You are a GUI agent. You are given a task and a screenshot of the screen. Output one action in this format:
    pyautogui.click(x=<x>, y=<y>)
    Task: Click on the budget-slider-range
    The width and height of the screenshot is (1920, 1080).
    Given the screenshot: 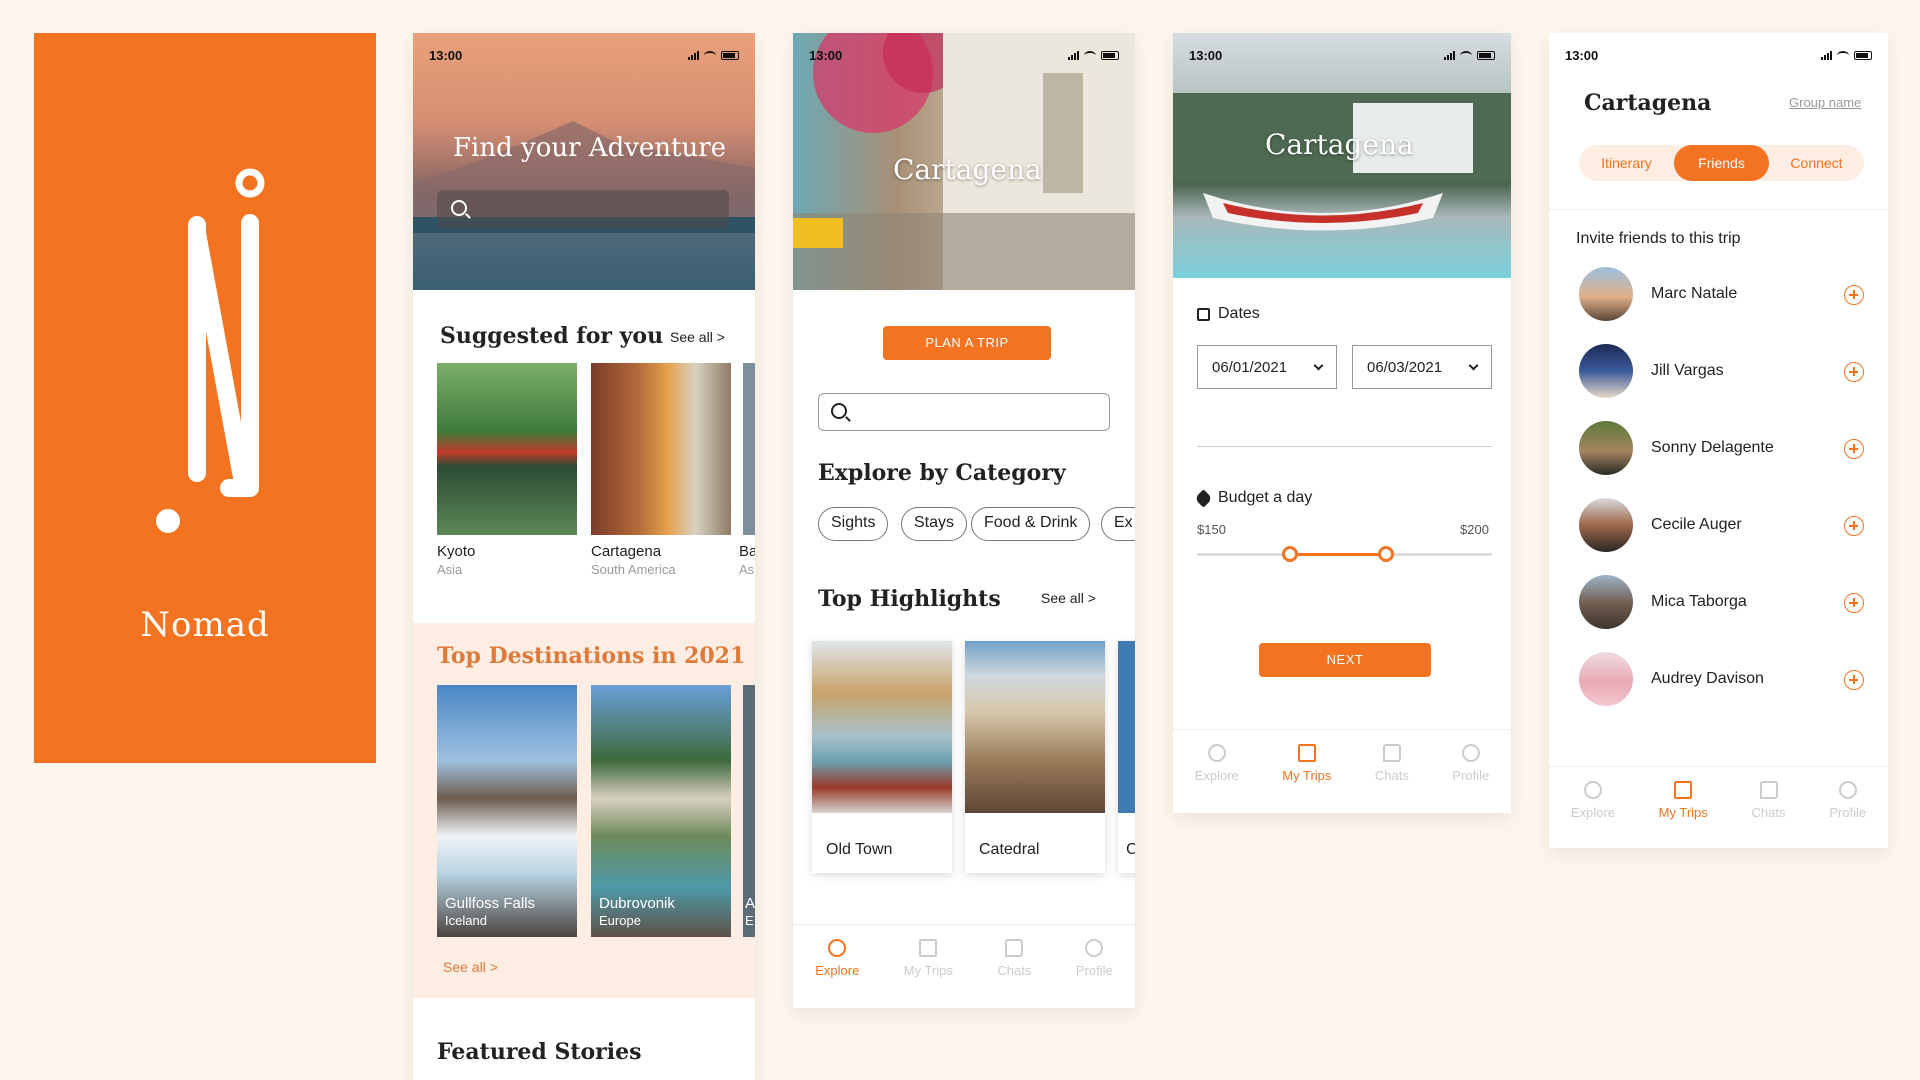 What is the action you would take?
    pyautogui.click(x=1338, y=554)
    